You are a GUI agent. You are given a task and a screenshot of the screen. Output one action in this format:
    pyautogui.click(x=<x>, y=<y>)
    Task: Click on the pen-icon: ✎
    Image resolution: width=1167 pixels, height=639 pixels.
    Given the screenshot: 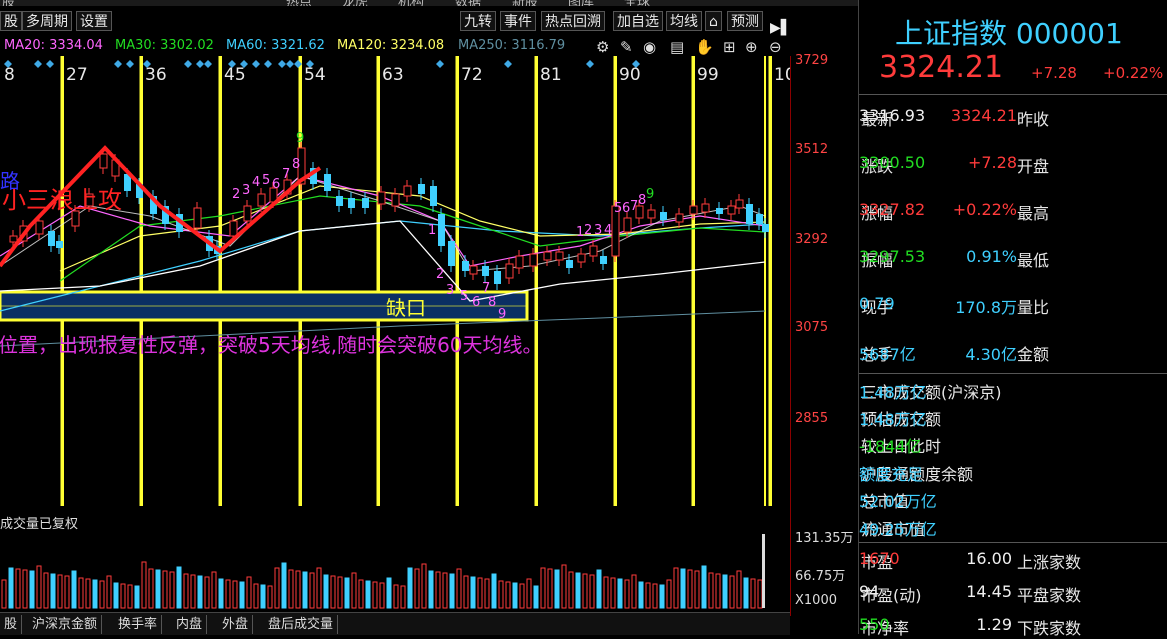 What is the action you would take?
    pyautogui.click(x=626, y=47)
    